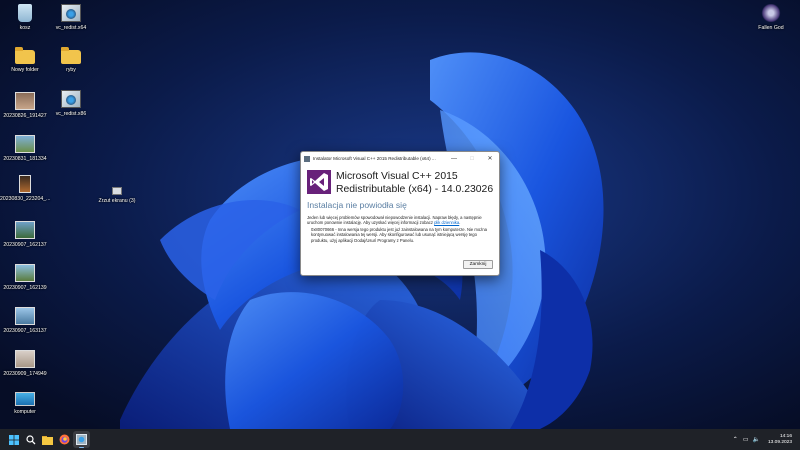  Describe the element at coordinates (25, 13) in the screenshot. I see `recycle-bin-icon` at that location.